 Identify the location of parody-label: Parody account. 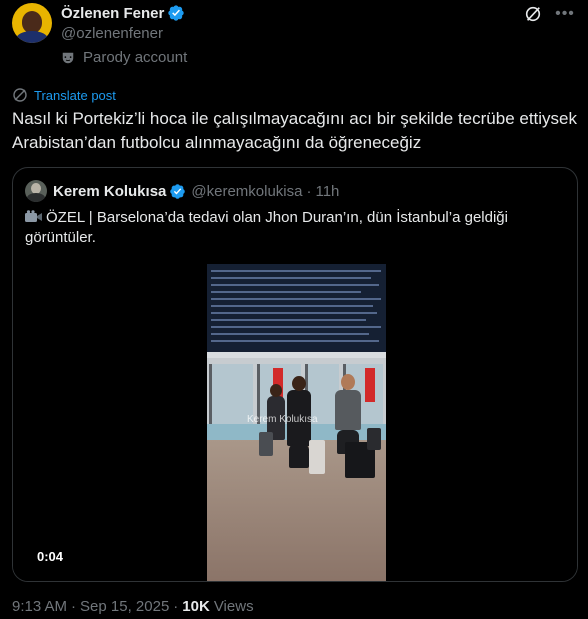
(124, 57).